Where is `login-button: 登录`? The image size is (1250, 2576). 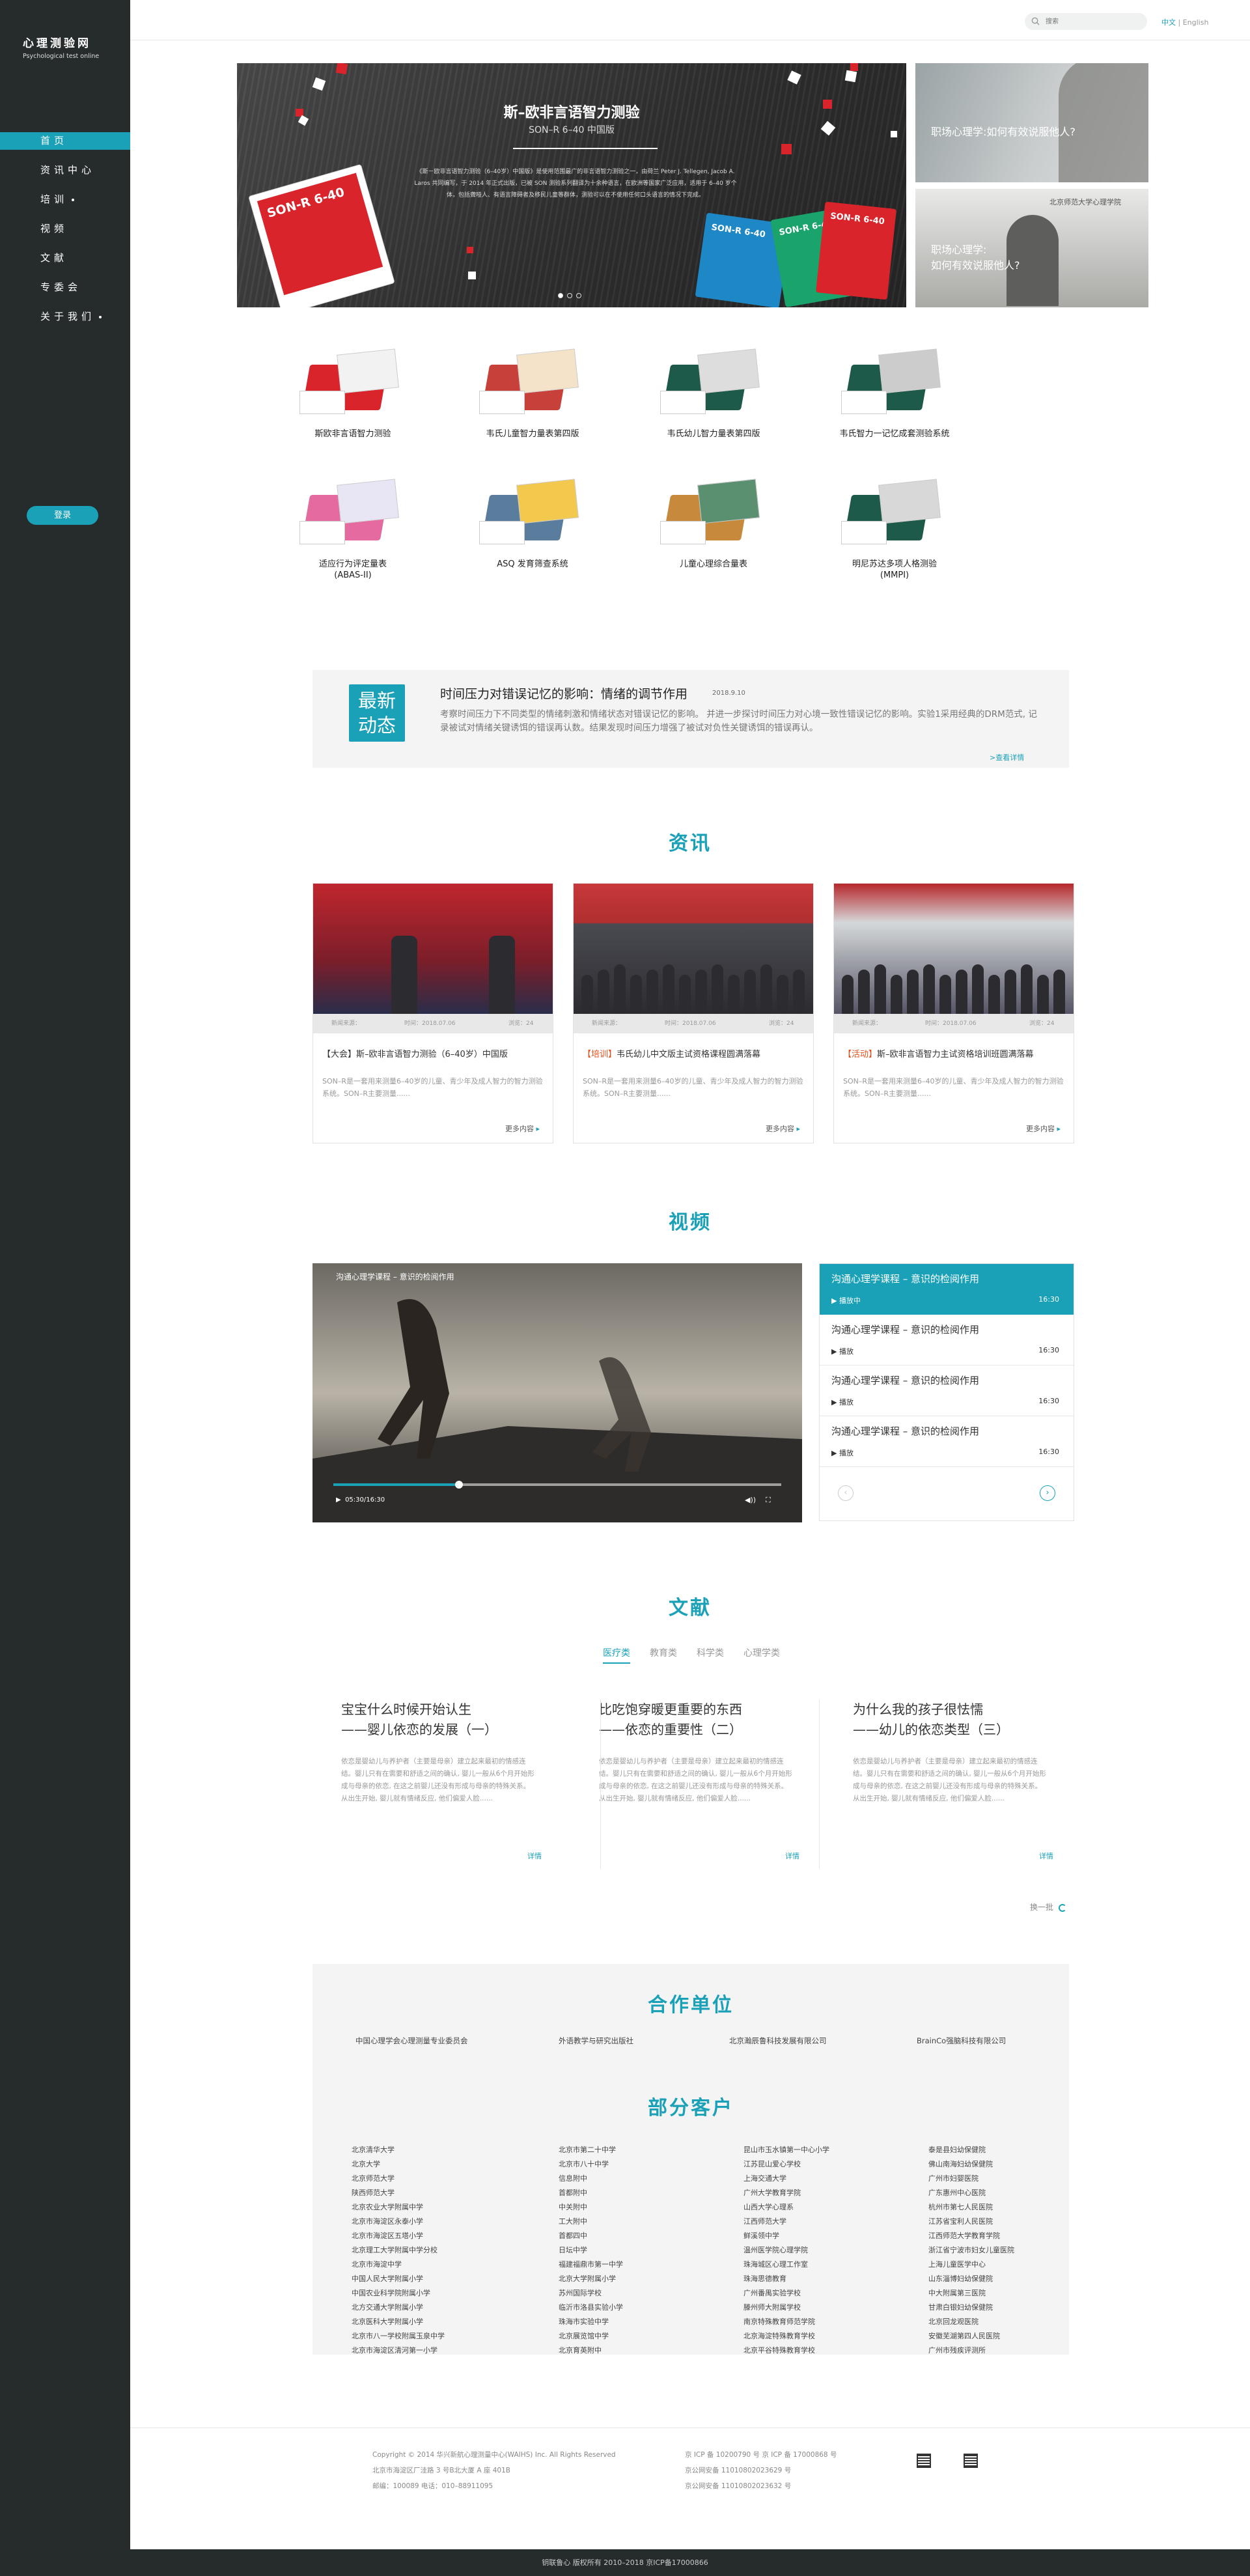
login-button: 登录 is located at coordinates (62, 516).